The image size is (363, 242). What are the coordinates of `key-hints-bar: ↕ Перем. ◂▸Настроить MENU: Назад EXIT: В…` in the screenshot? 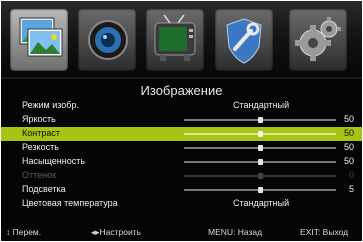 It's located at (181, 232).